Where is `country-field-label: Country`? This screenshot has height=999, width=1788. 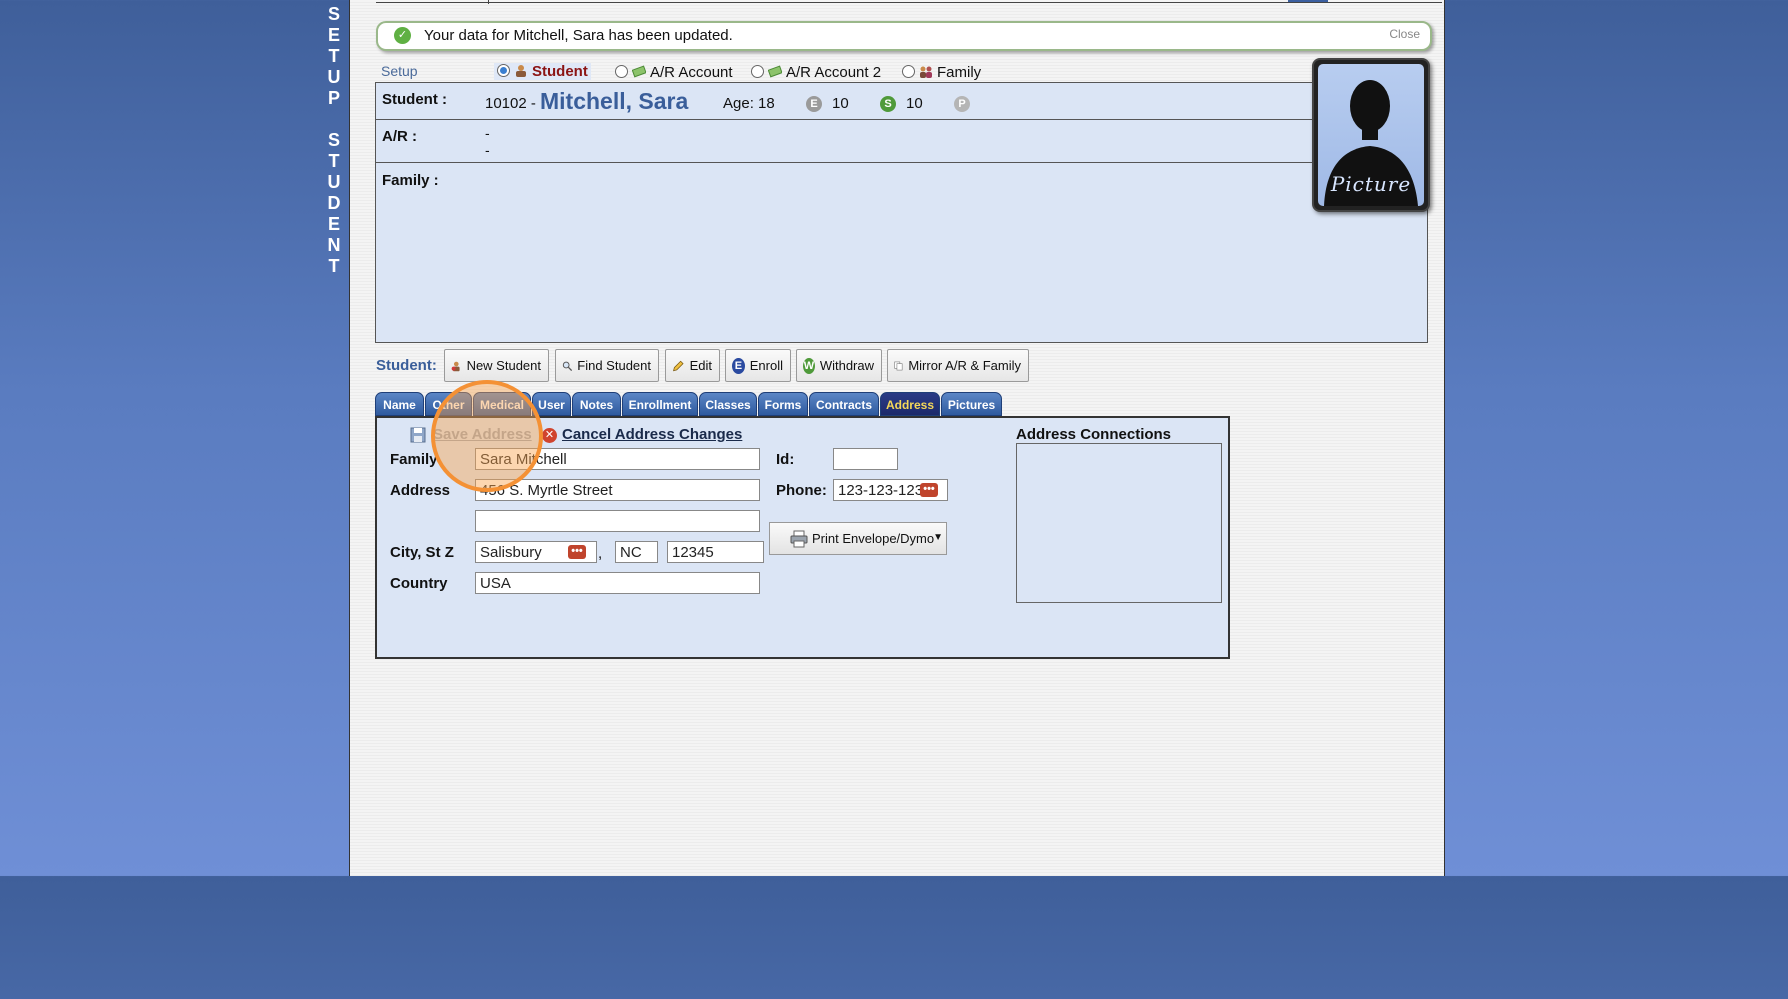 country-field-label: Country is located at coordinates (419, 583).